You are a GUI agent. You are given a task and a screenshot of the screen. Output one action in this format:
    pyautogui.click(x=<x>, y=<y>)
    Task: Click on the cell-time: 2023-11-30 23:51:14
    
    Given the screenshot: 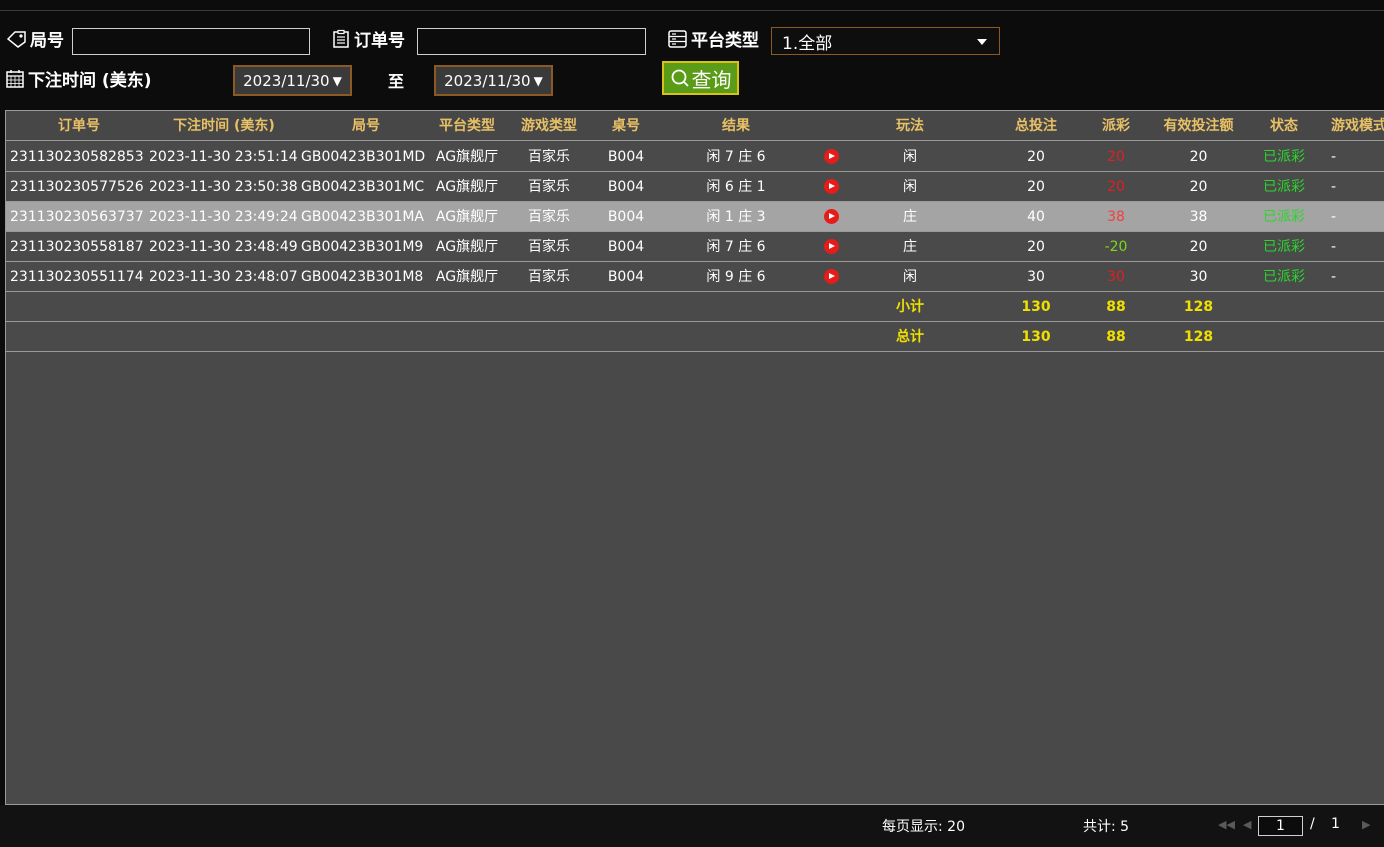 What is the action you would take?
    pyautogui.click(x=223, y=157)
    